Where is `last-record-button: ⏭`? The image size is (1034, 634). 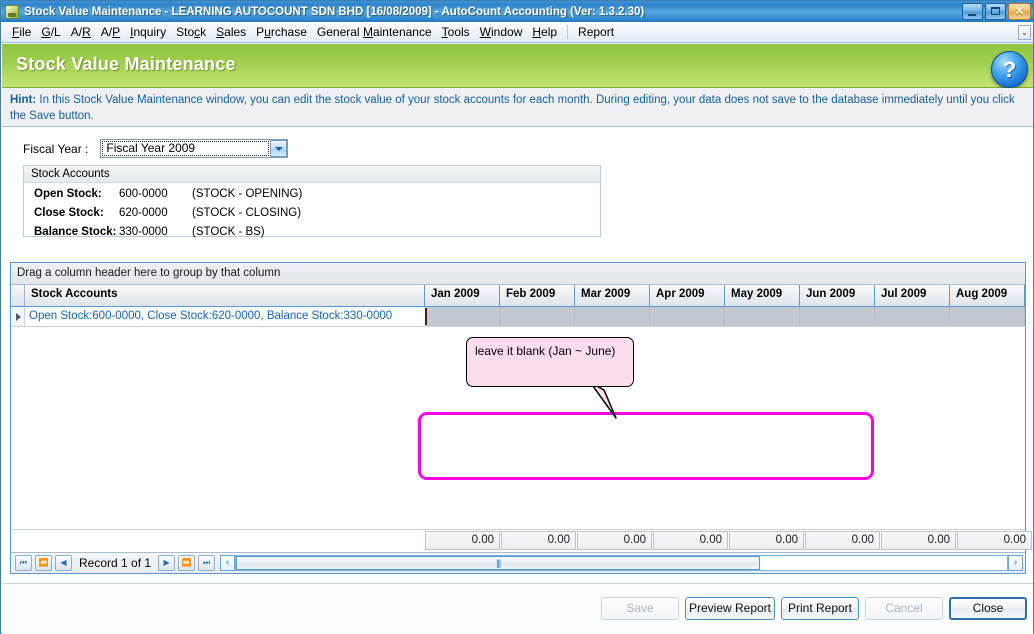
last-record-button: ⏭ is located at coordinates (207, 563).